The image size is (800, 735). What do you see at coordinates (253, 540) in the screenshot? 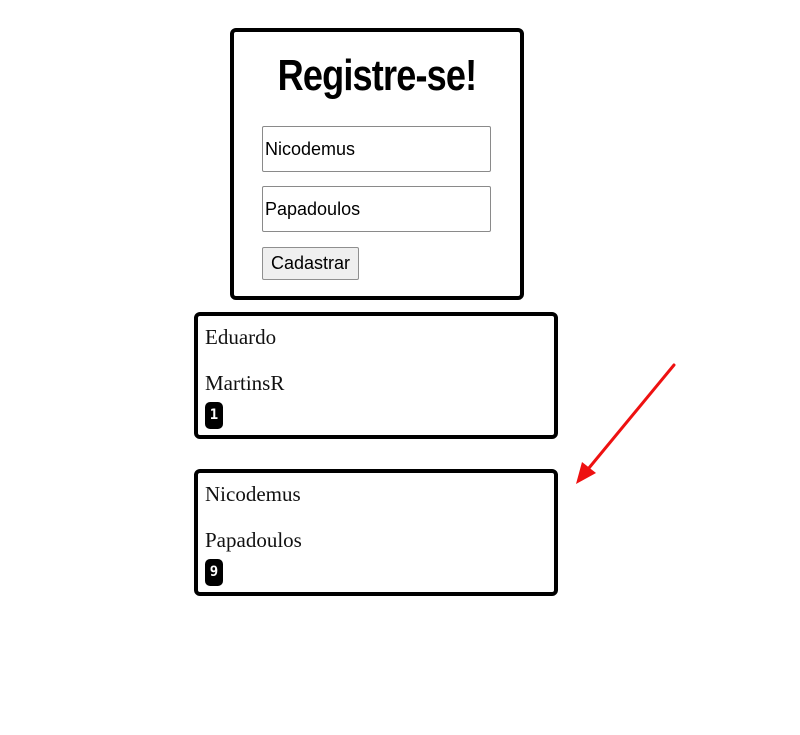
I see `user-last-name: Papadoulos` at bounding box center [253, 540].